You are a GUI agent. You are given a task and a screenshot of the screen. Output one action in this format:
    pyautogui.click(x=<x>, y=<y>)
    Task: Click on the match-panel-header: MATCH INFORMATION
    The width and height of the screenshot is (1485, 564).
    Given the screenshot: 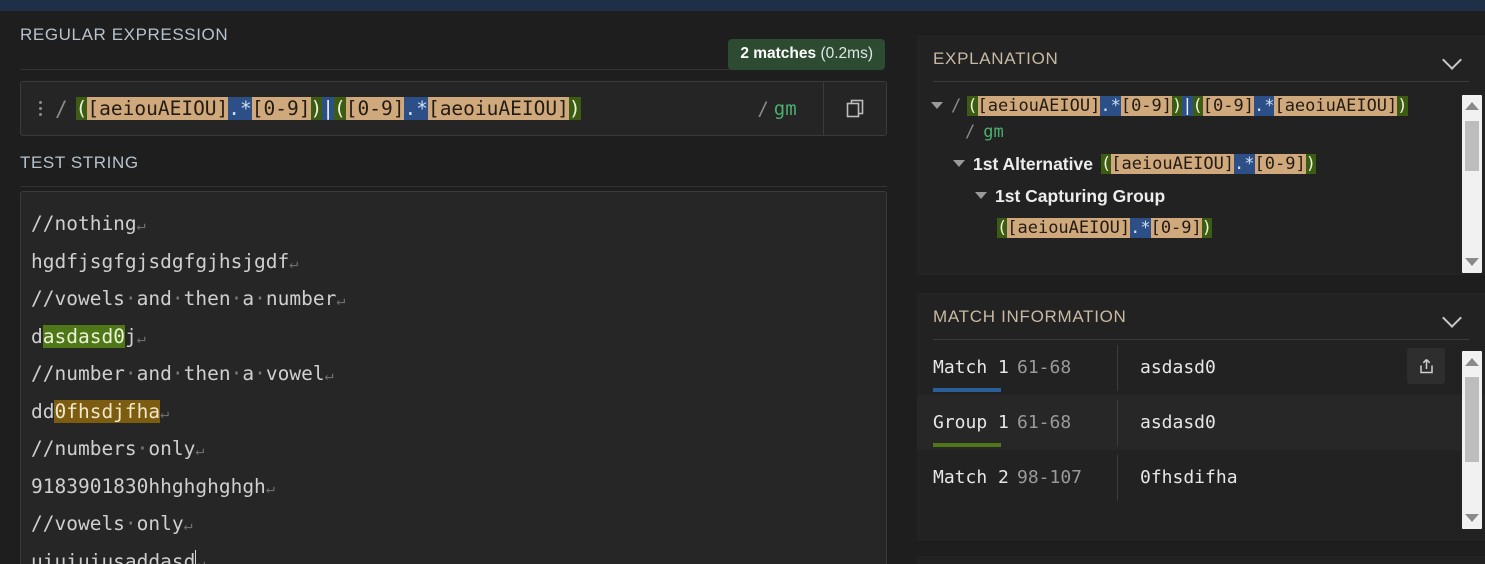 What is the action you would take?
    pyautogui.click(x=1201, y=316)
    